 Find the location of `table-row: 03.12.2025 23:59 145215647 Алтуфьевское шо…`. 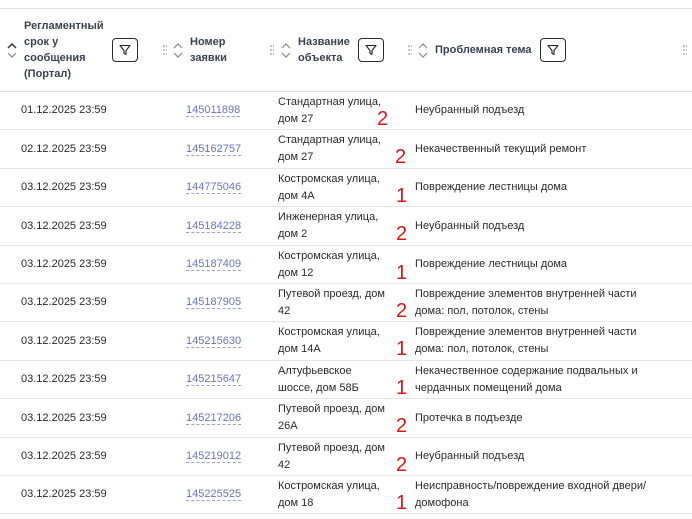

table-row: 03.12.2025 23:59 145215647 Алтуфьевское шо… is located at coordinates (346, 380).